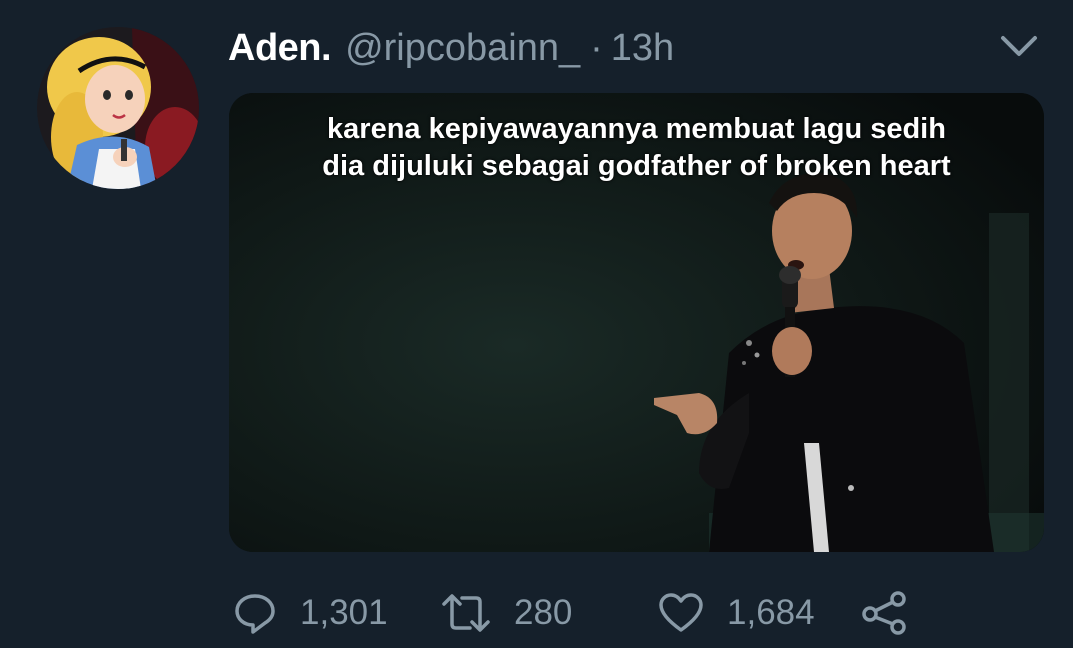  Describe the element at coordinates (681, 613) in the screenshot. I see `heart-icon` at that location.